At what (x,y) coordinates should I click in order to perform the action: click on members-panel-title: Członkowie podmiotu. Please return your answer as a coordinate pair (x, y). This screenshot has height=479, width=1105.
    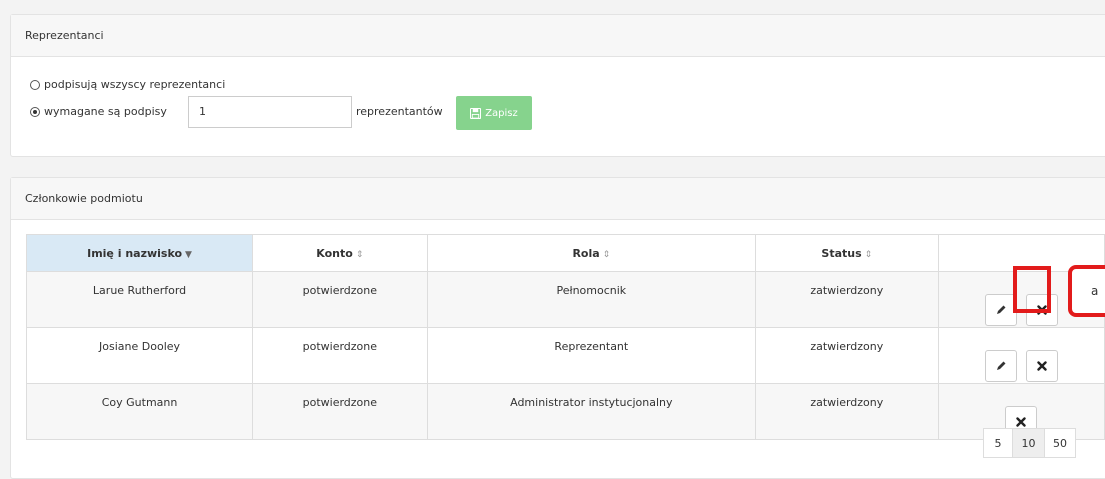
    Looking at the image, I should click on (558, 199).